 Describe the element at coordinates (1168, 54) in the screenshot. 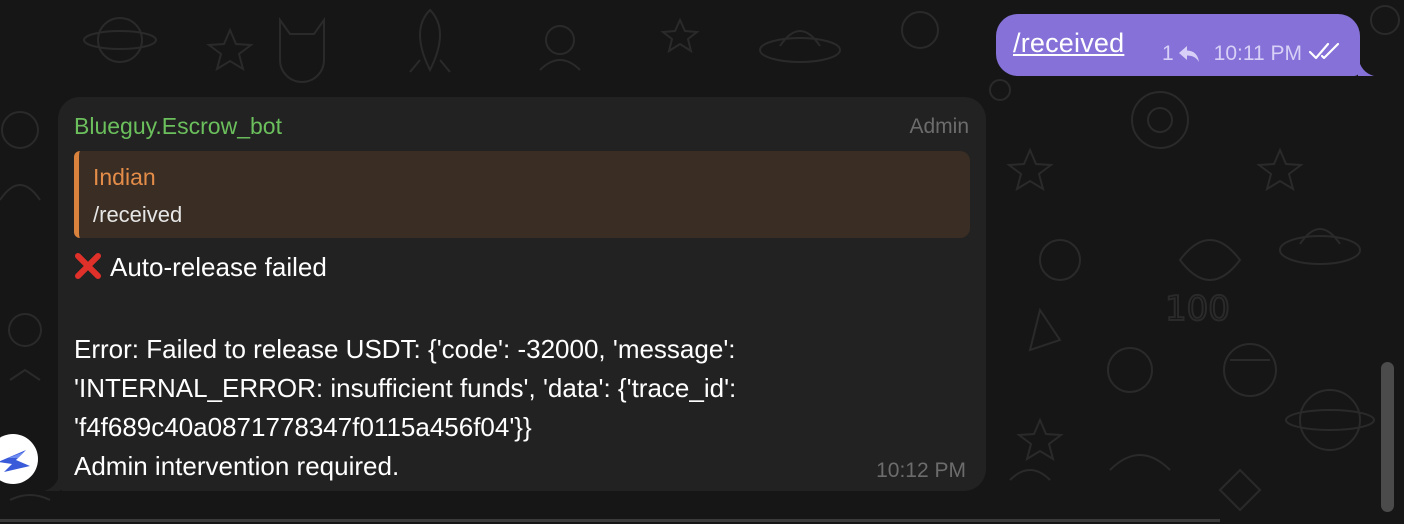

I see `reply-count: 1` at that location.